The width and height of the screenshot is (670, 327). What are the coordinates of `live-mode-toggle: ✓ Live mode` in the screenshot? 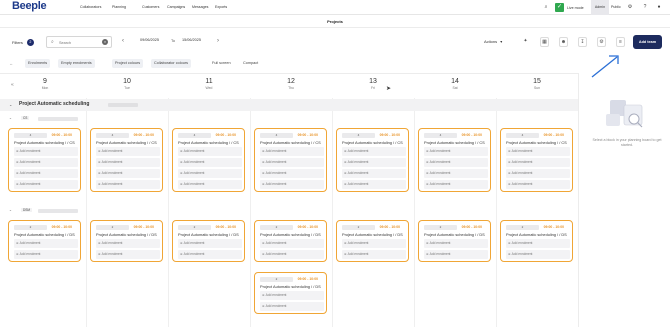 It's located at (572, 7).